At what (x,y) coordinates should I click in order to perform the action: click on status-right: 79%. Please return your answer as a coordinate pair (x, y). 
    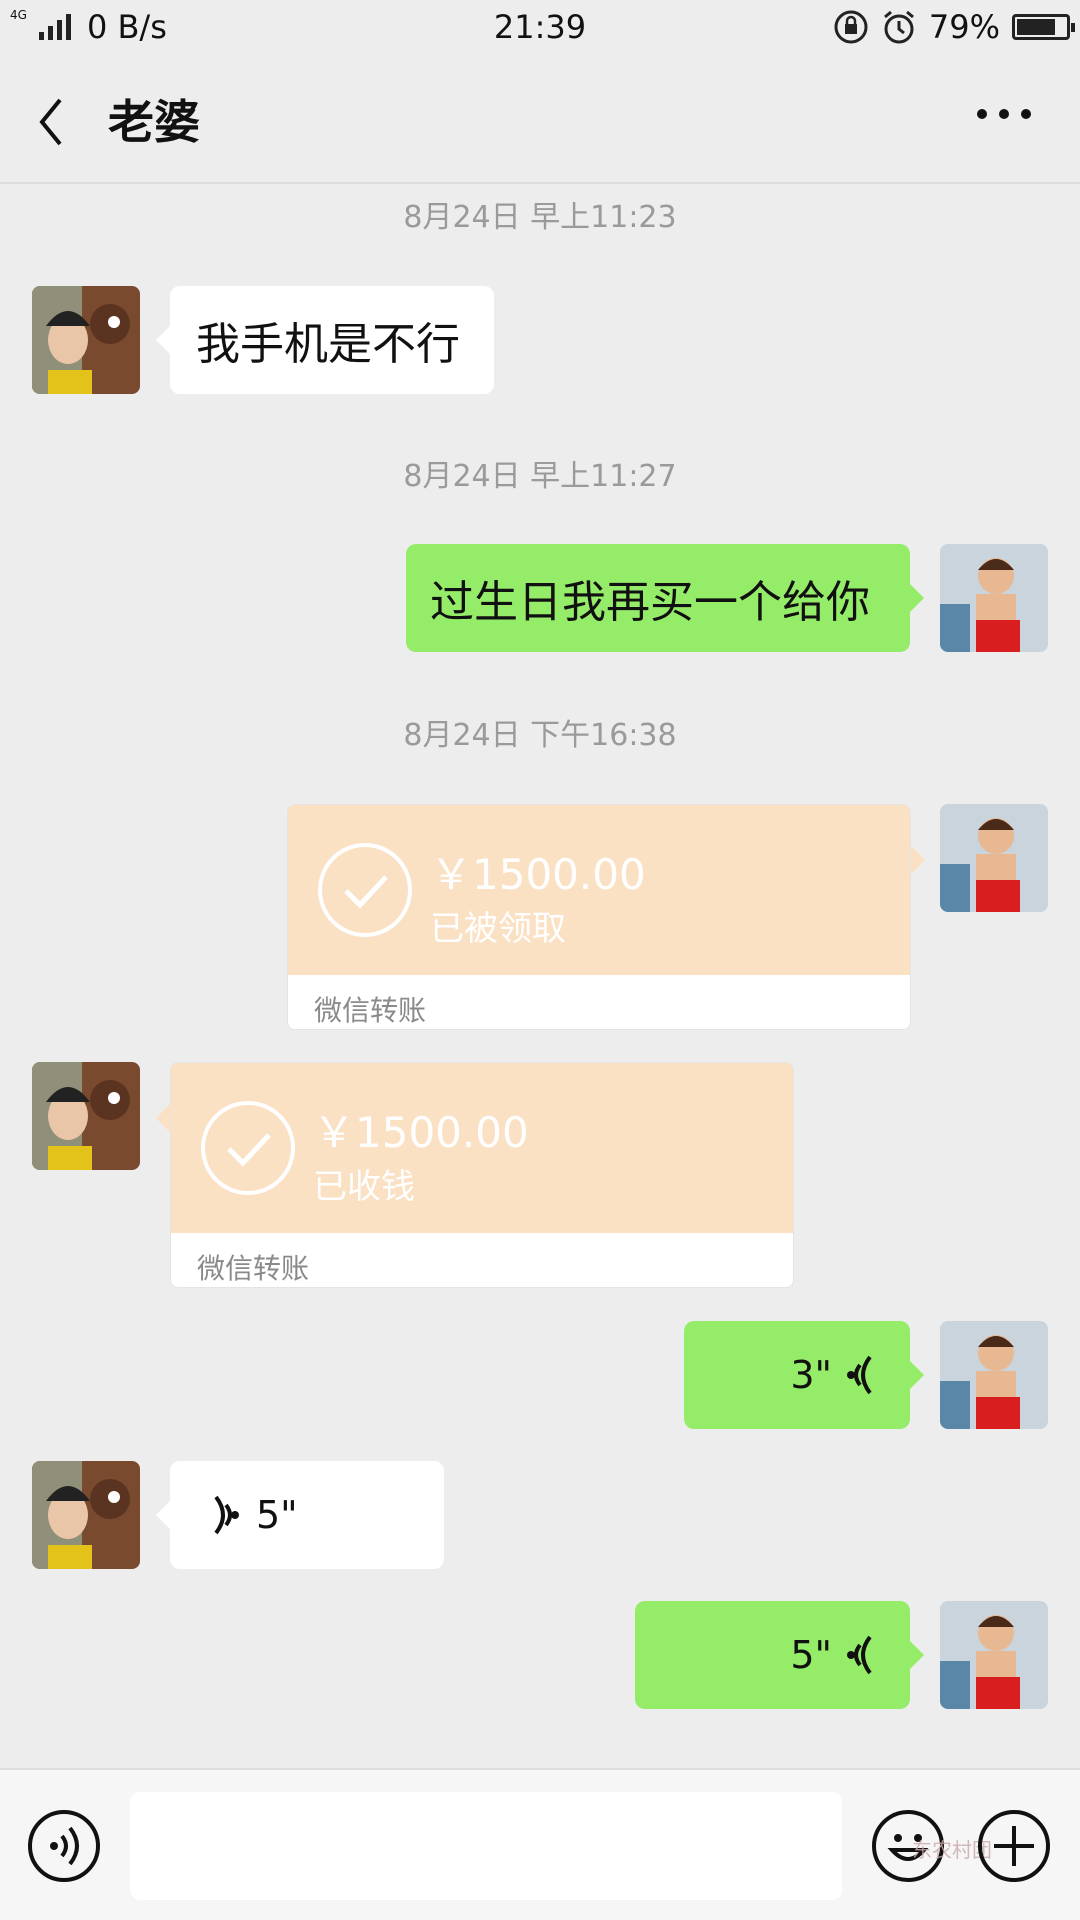
    Looking at the image, I should click on (954, 27).